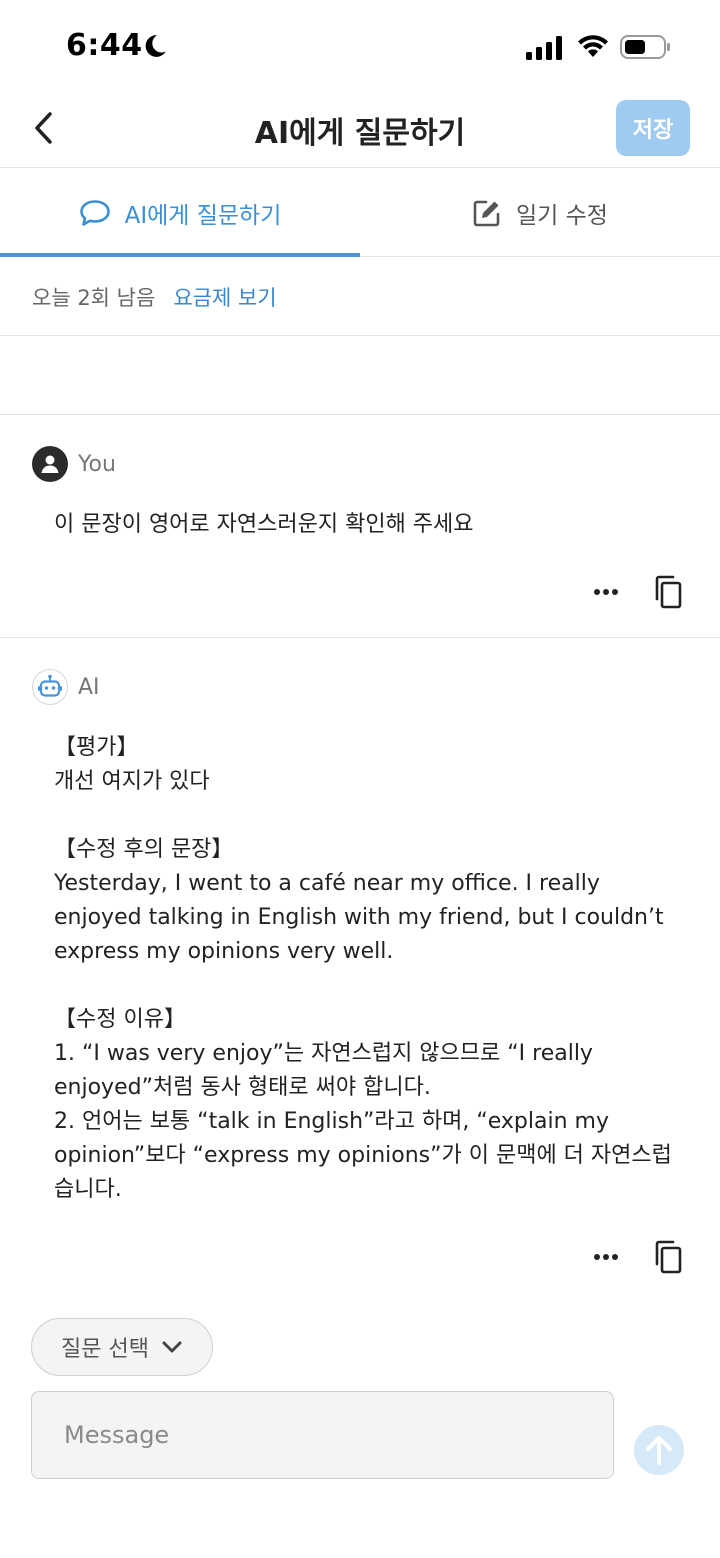 Image resolution: width=720 pixels, height=1558 pixels. I want to click on status-time: 6:44, so click(104, 45).